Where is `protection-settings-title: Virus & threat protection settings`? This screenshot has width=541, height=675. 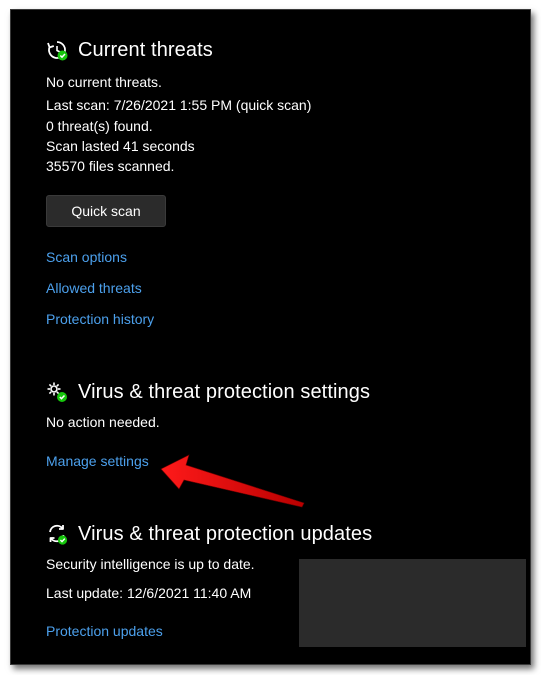 protection-settings-title: Virus & threat protection settings is located at coordinates (224, 392).